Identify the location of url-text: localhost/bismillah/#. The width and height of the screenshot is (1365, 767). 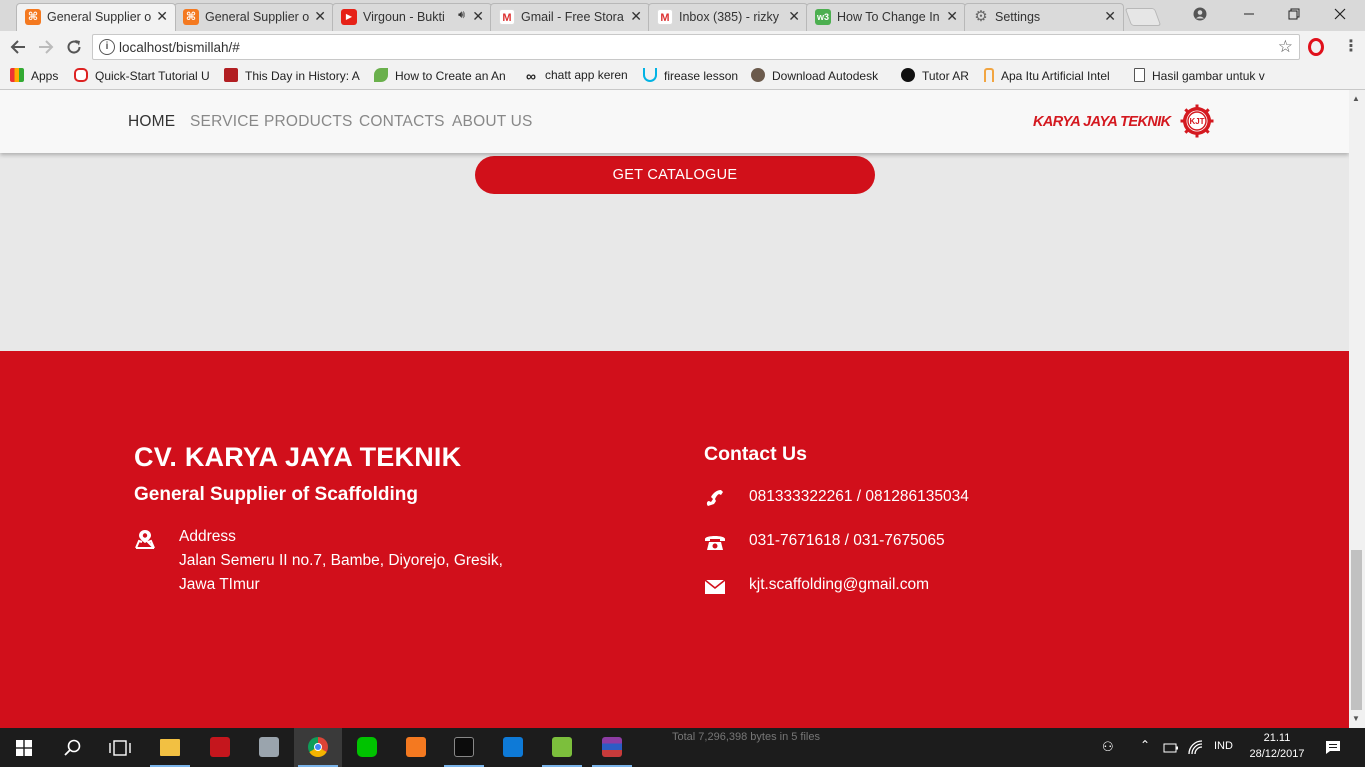
(179, 47).